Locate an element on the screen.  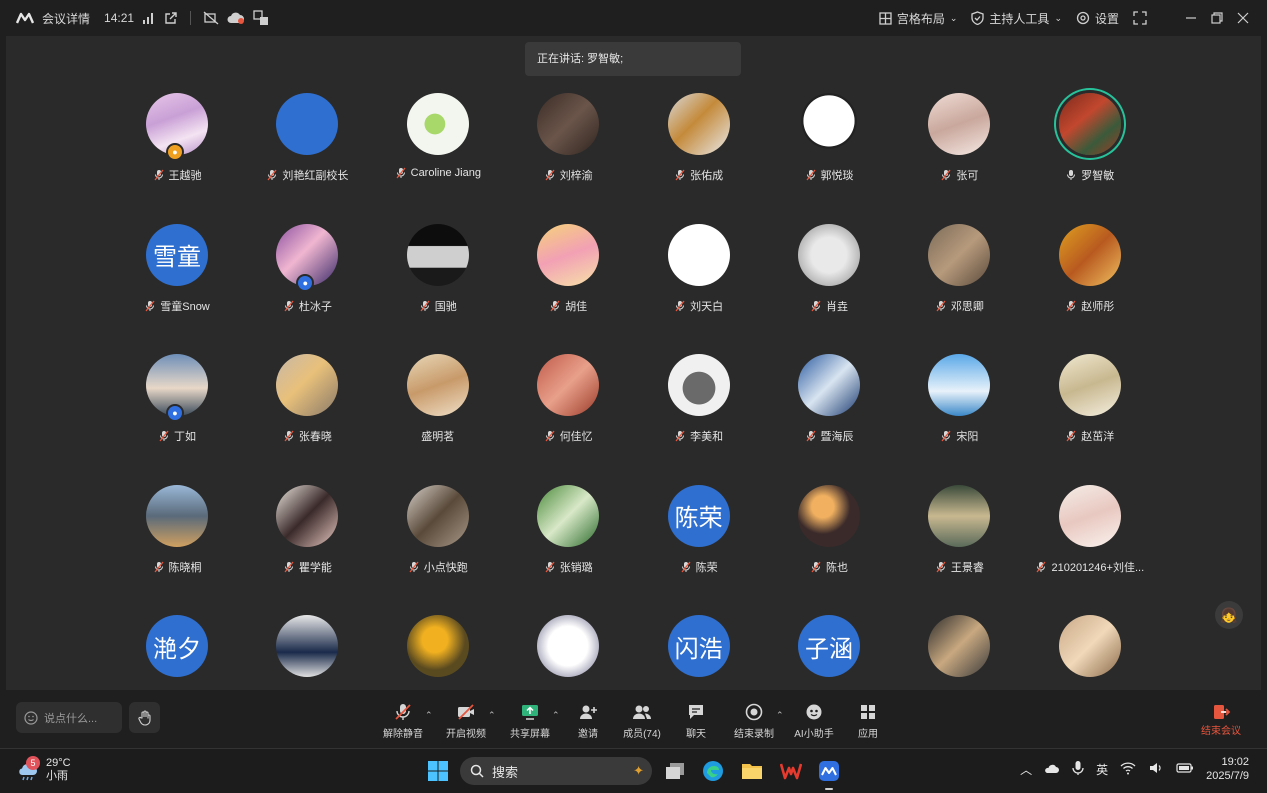
host-tools-menu: 主持人工具 ⌄ is located at coordinates (1016, 18).